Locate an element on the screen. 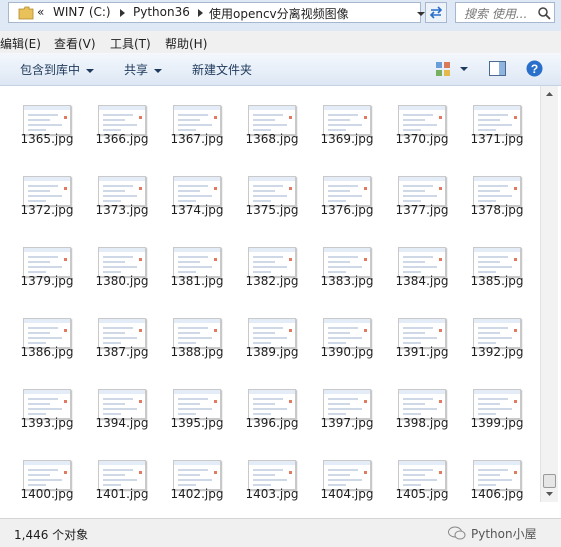  file-item: 1399.jpg is located at coordinates (497, 406).